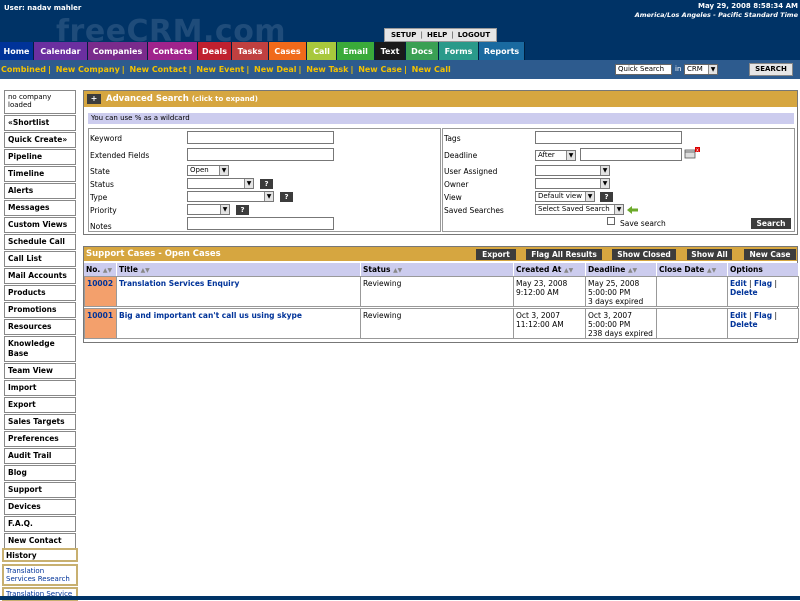 This screenshot has width=800, height=601. What do you see at coordinates (40, 310) in the screenshot?
I see `sidebar-item-promotions: Promotions` at bounding box center [40, 310].